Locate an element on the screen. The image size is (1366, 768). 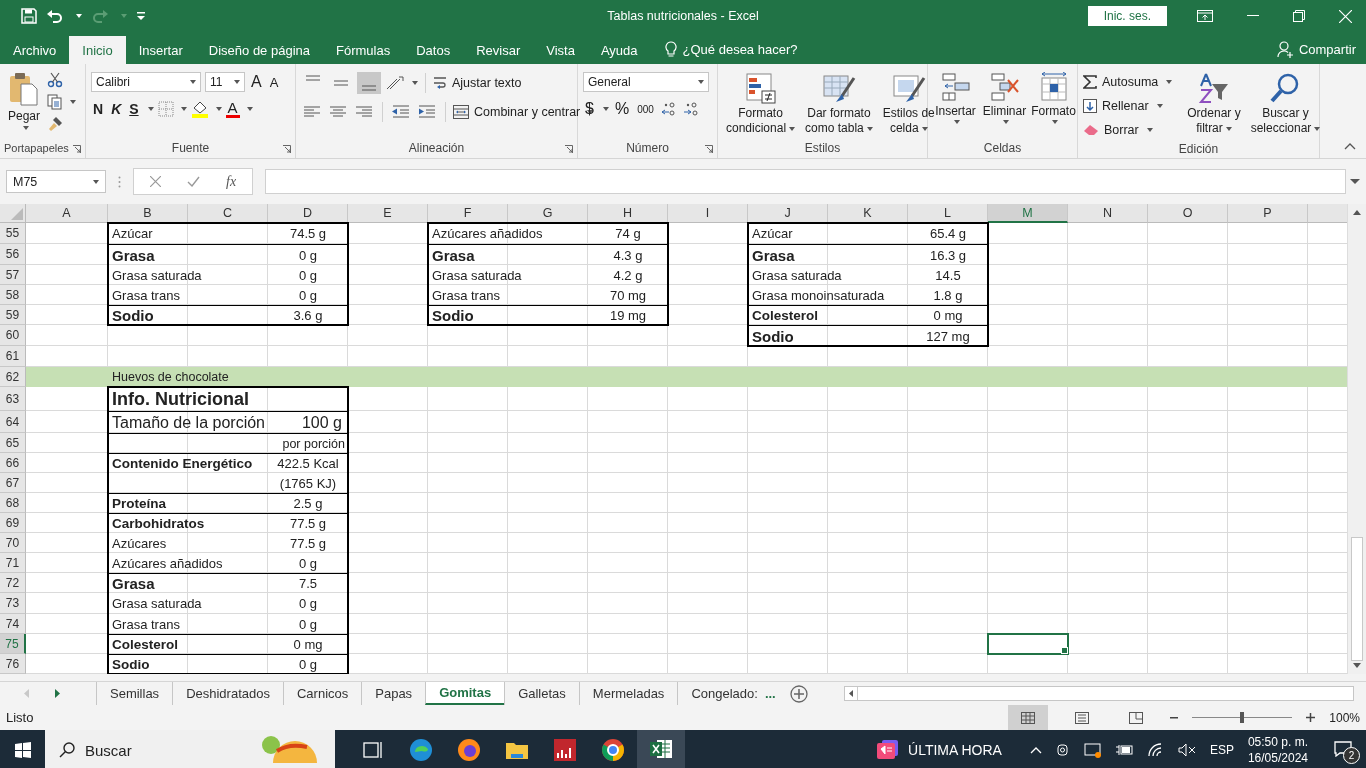
bold-button: N is located at coordinates (98, 109).